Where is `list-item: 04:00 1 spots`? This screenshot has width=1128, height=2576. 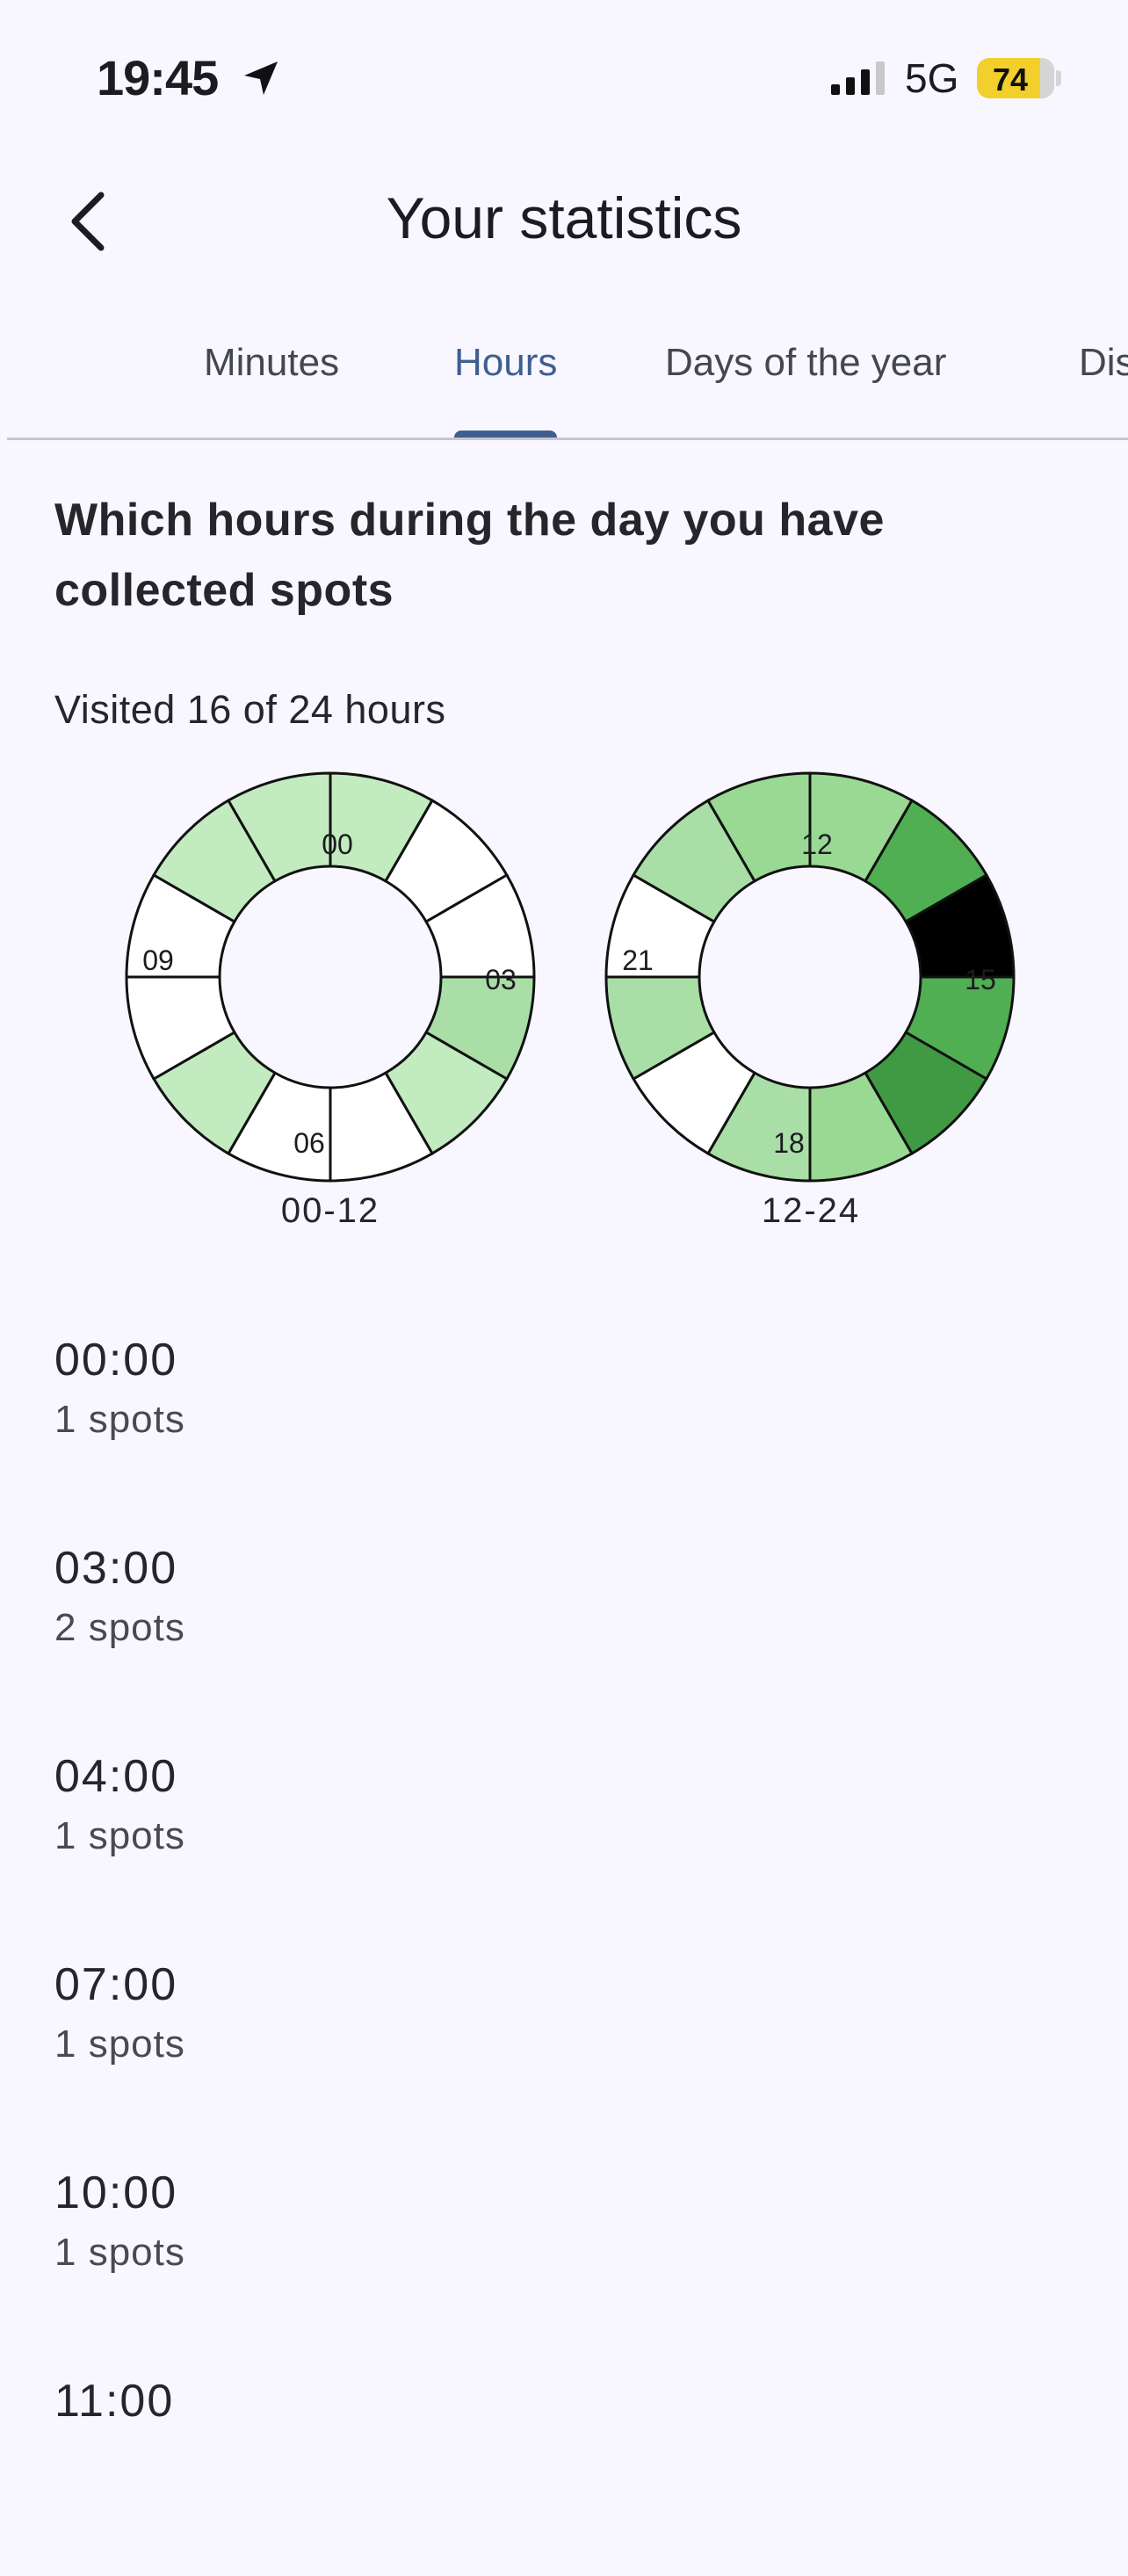 list-item: 04:00 1 spots is located at coordinates (564, 1847).